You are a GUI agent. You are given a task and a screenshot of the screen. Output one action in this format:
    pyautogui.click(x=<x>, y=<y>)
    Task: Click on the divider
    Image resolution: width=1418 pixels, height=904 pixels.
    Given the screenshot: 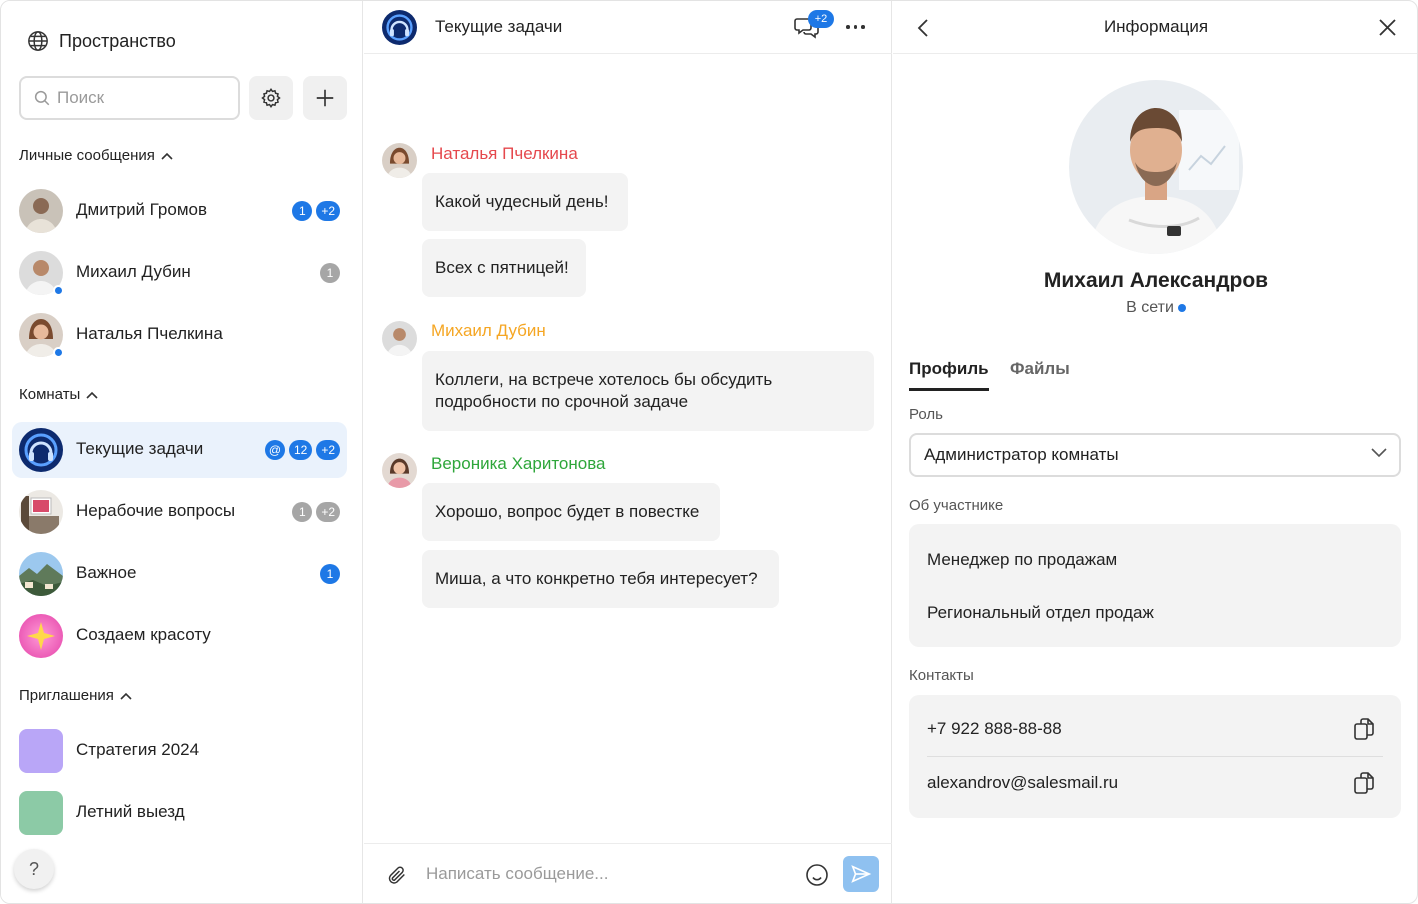 What is the action you would take?
    pyautogui.click(x=1155, y=756)
    